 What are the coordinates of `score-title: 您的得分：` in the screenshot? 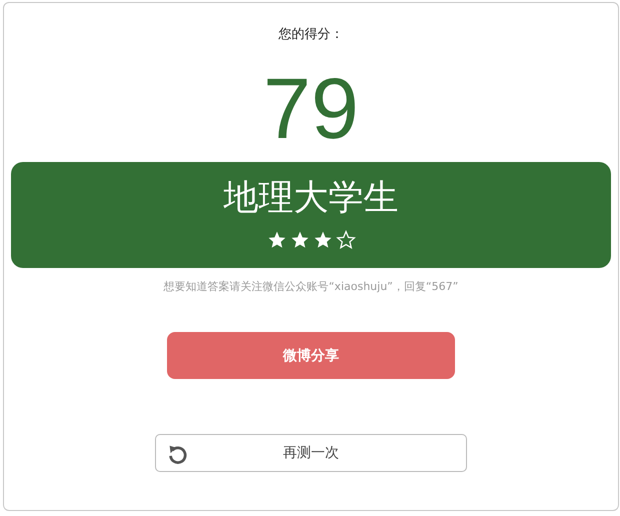 It's located at (311, 35).